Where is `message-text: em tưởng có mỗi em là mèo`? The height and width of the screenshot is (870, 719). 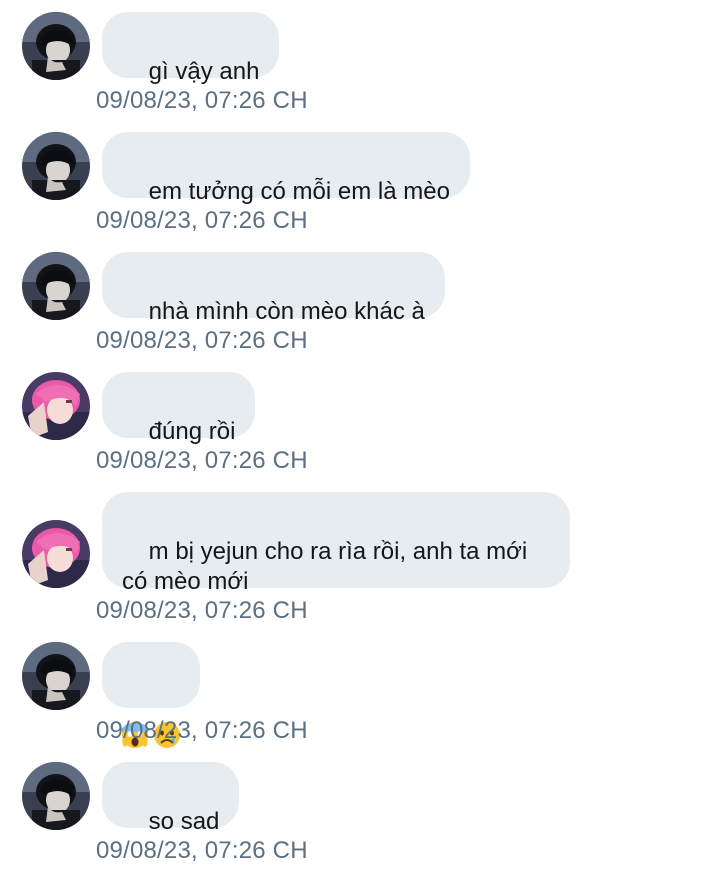
message-text: em tưởng có mỗi em là mèo is located at coordinates (299, 191).